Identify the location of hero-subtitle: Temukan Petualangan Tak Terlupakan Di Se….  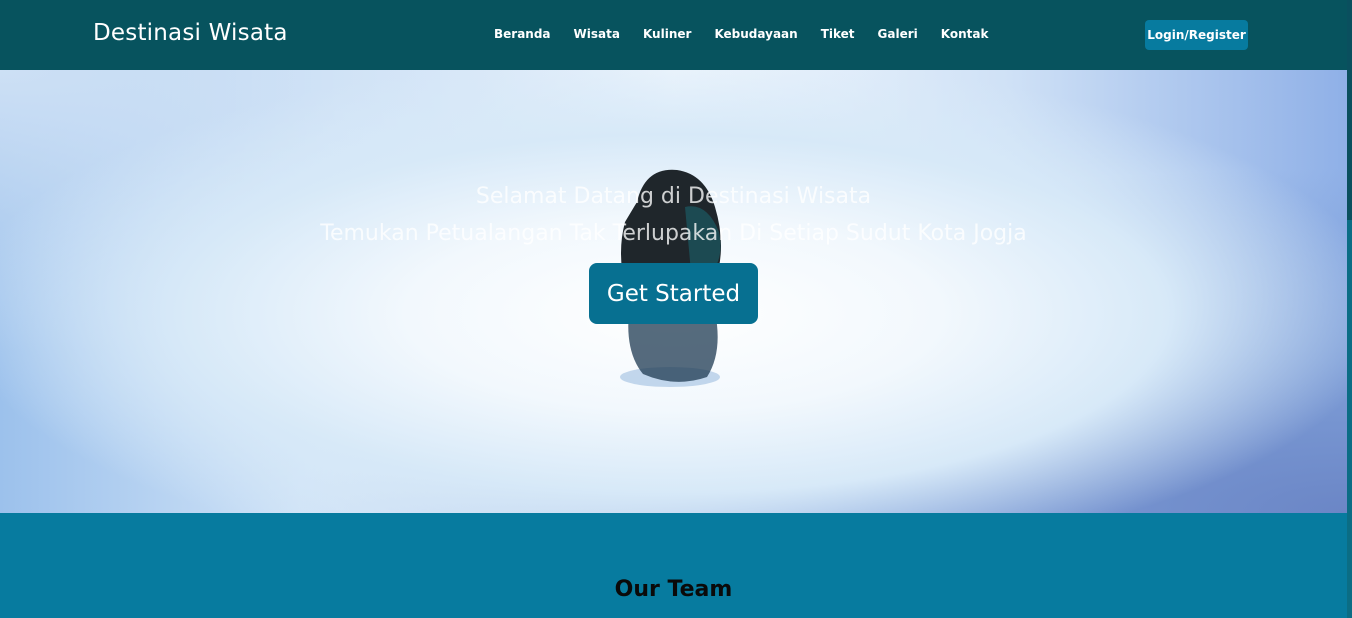
(673, 233).